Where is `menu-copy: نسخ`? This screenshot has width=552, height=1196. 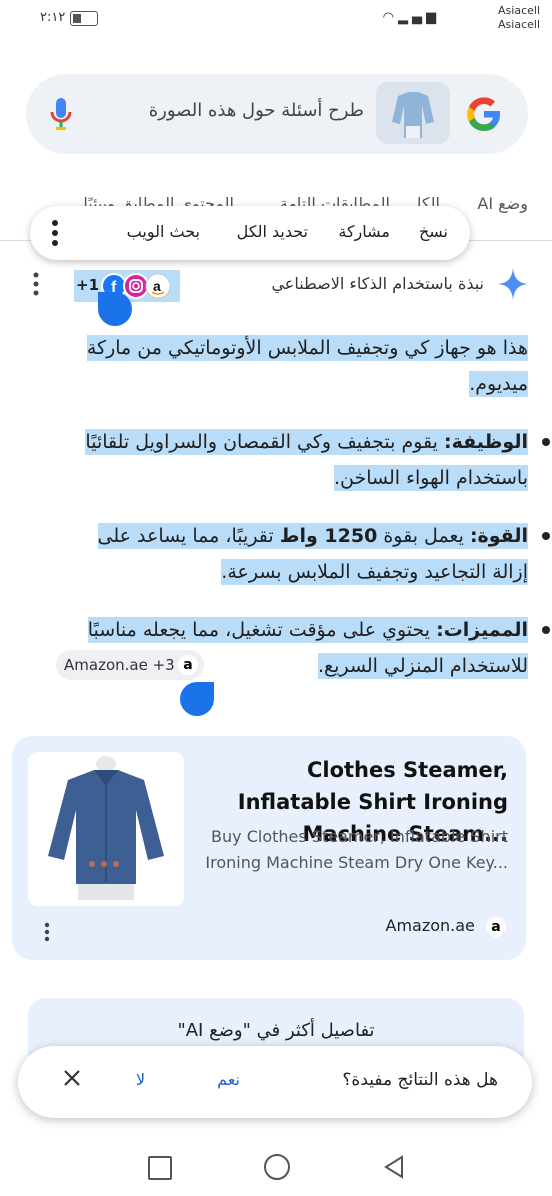 menu-copy: نسخ is located at coordinates (433, 231).